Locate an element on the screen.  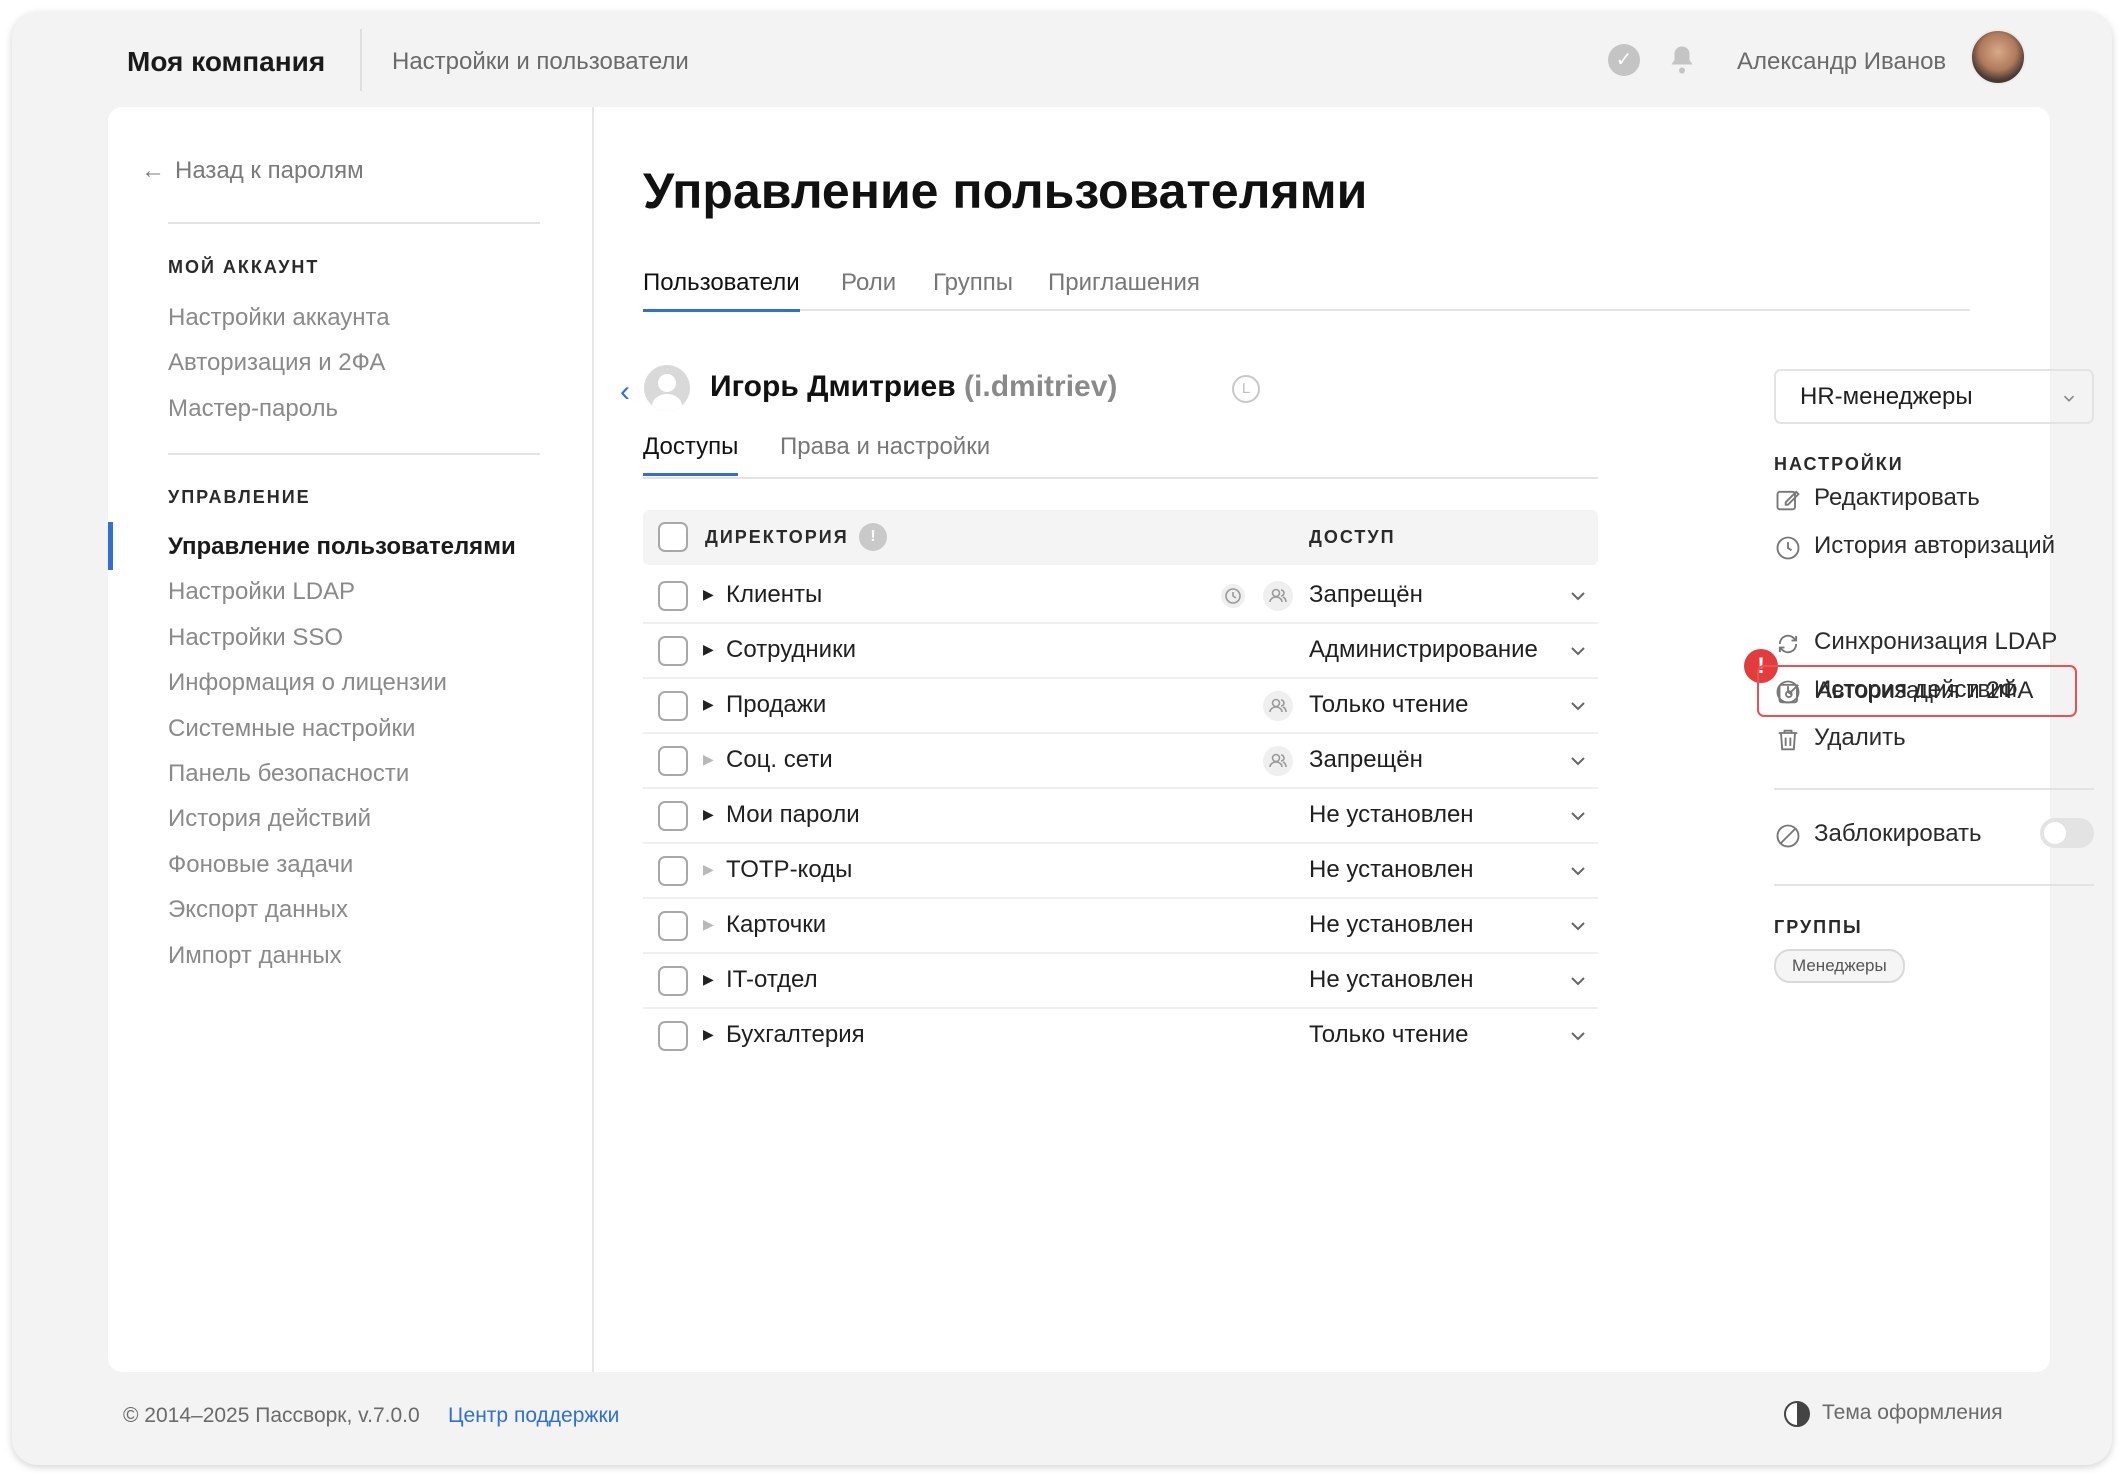
directory-name: Мои пароли is located at coordinates (793, 815).